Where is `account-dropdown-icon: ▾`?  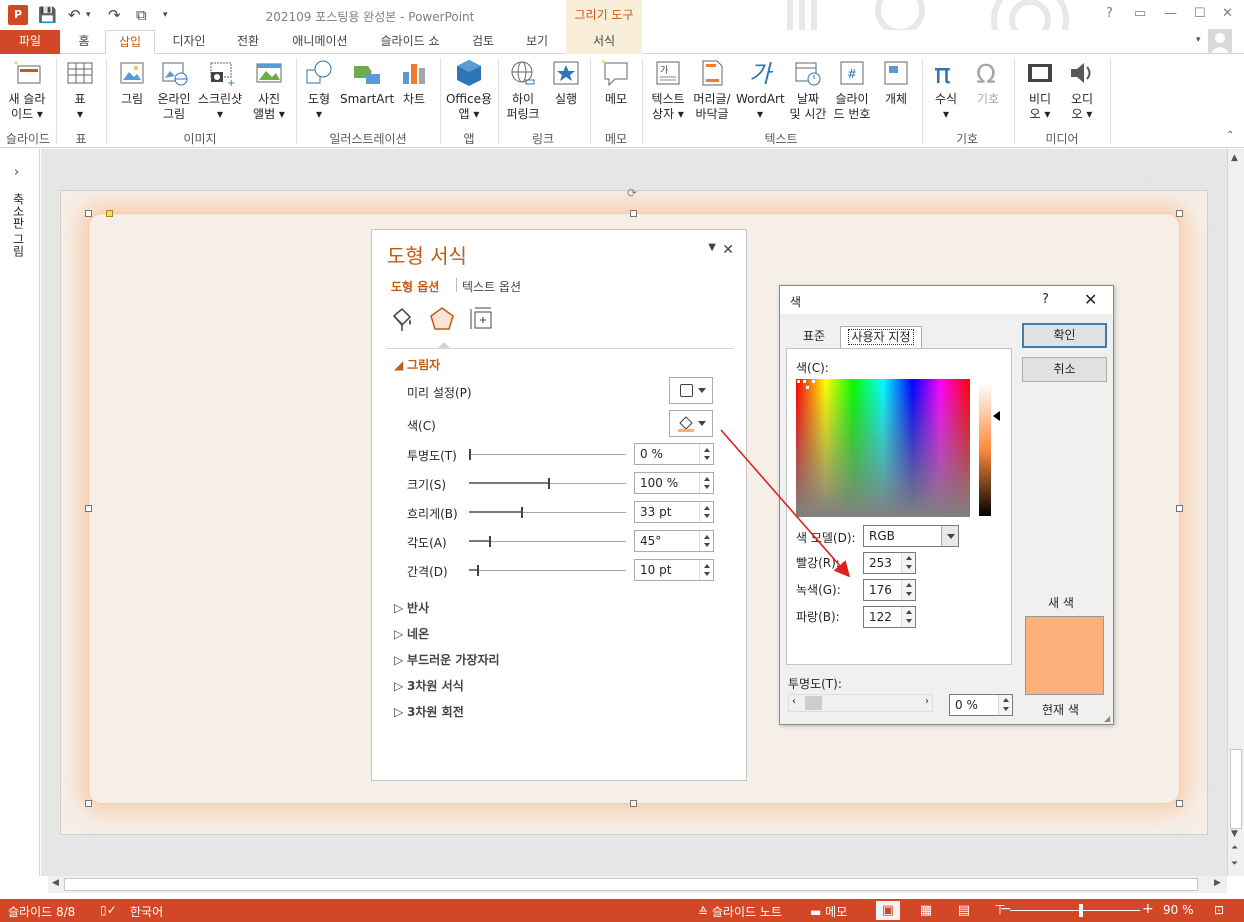
account-dropdown-icon: ▾ is located at coordinates (1198, 40).